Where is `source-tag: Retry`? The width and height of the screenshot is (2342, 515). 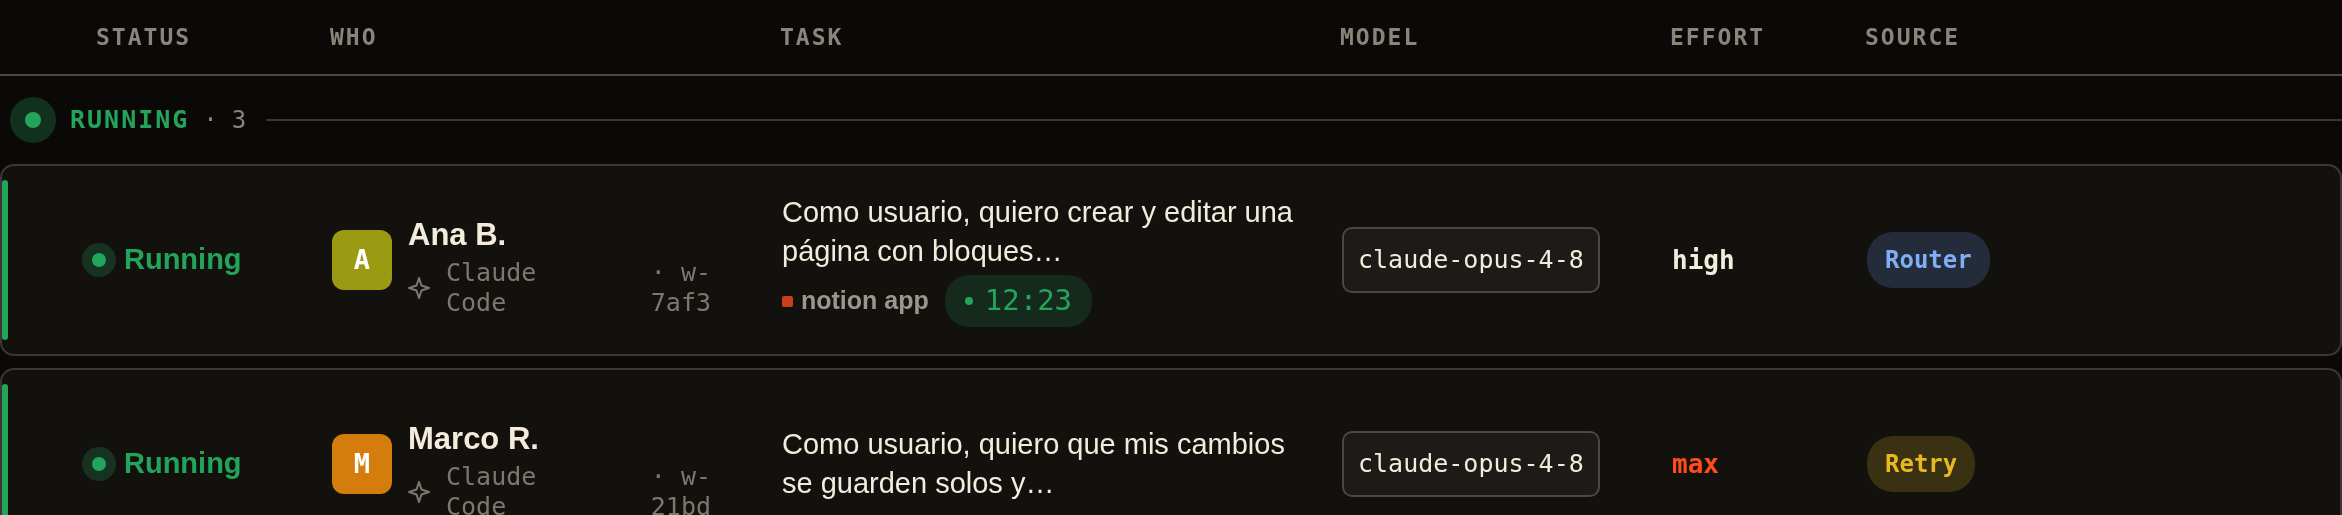 source-tag: Retry is located at coordinates (1921, 464).